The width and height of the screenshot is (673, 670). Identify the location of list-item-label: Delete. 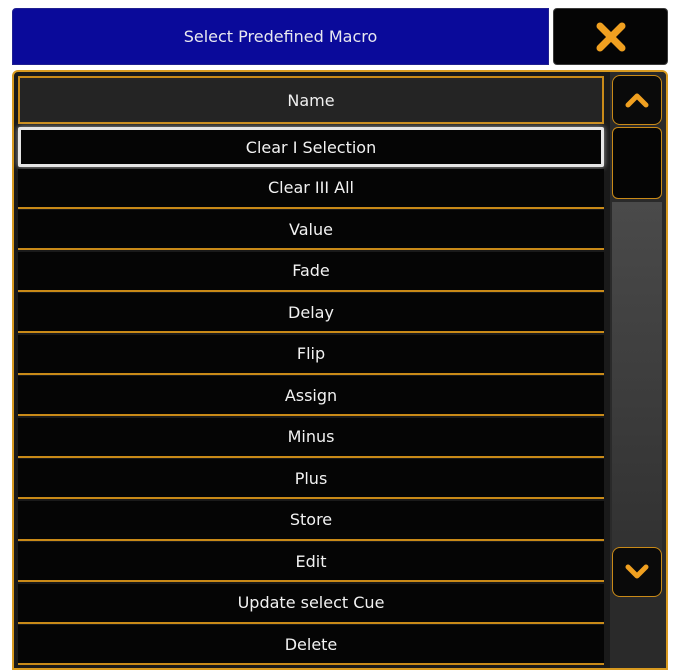
(311, 644).